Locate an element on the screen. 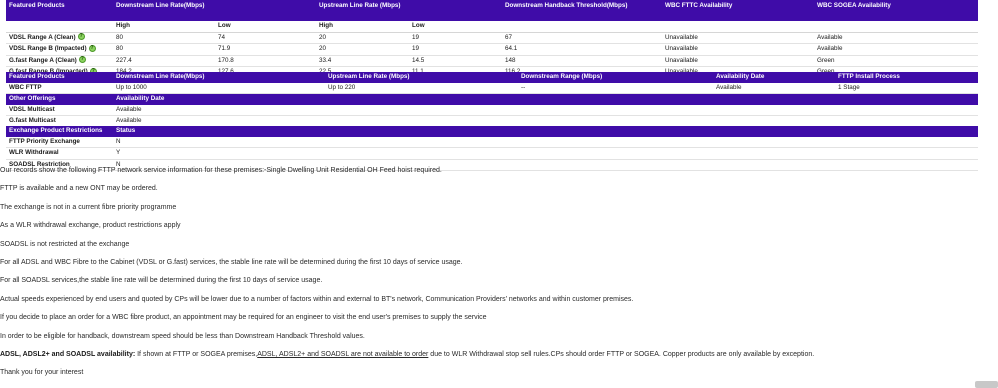 Image resolution: width=998 pixels, height=388 pixels. note-line: SOADSL is not restricted at the exchange is located at coordinates (65, 244).